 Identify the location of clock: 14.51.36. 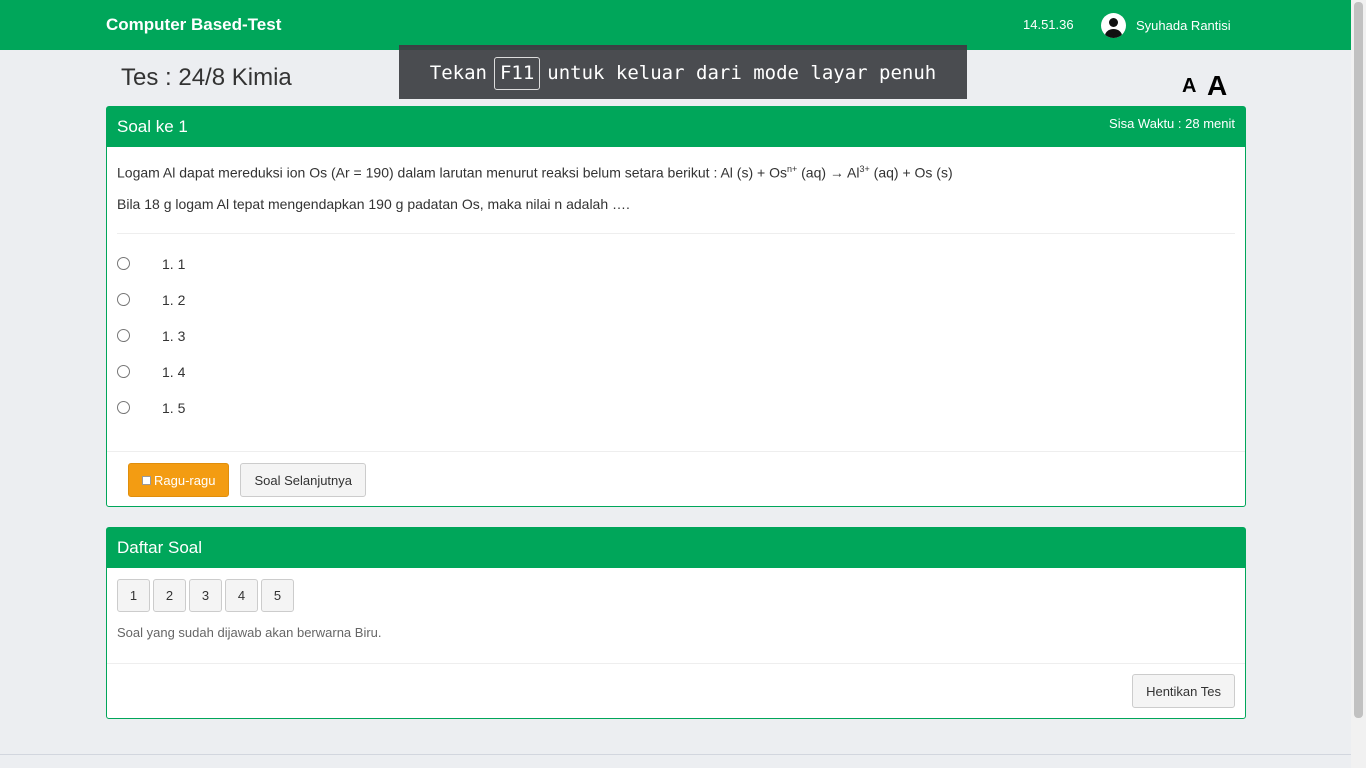
(1048, 24).